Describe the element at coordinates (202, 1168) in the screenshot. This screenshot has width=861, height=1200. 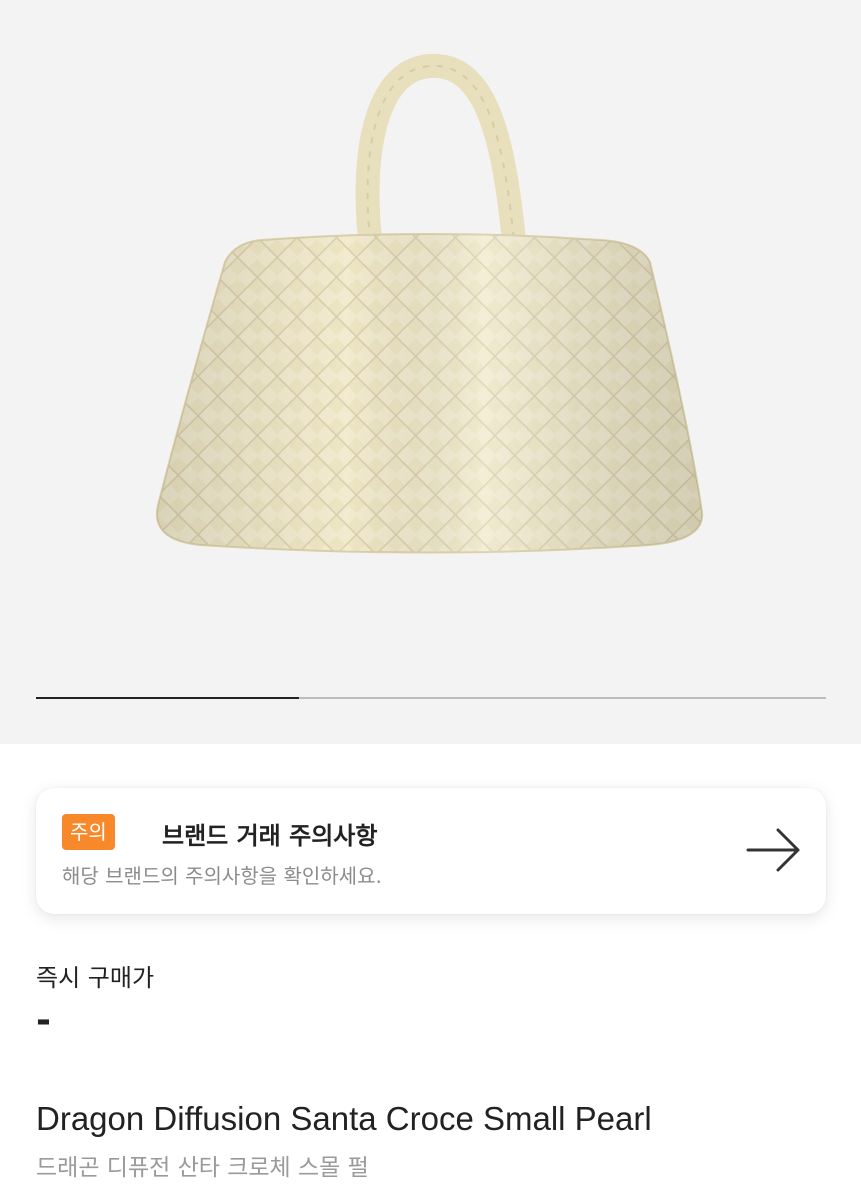
I see `product-name-korean: 드래곤 디퓨전 산타 크로체 스몰 펄` at that location.